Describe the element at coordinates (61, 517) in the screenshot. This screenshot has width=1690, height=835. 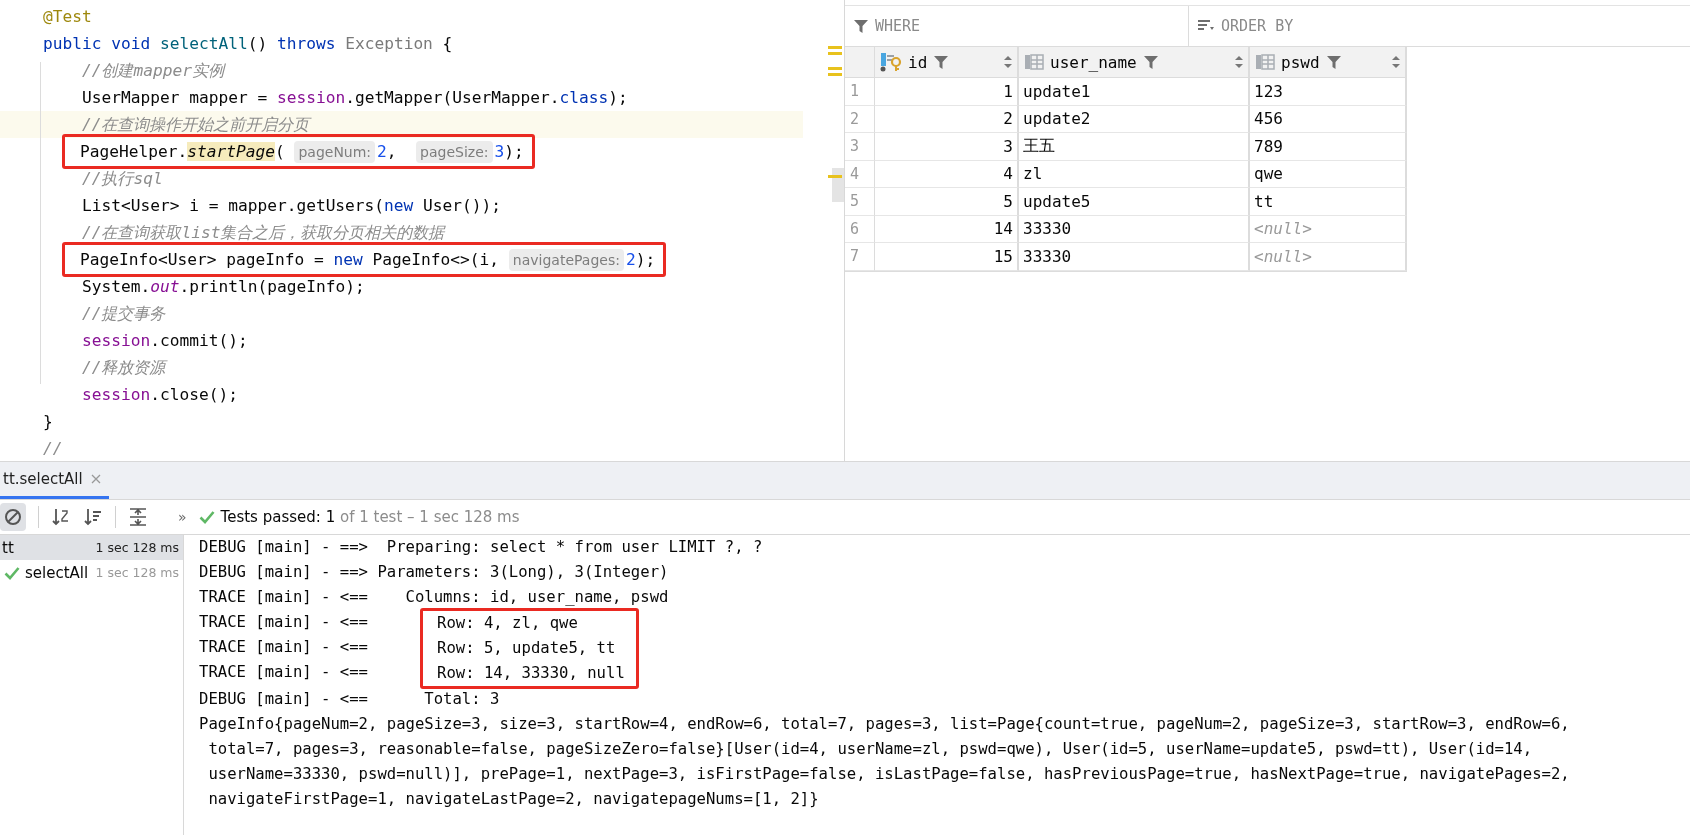
I see `sort-alphabetically-icon` at that location.